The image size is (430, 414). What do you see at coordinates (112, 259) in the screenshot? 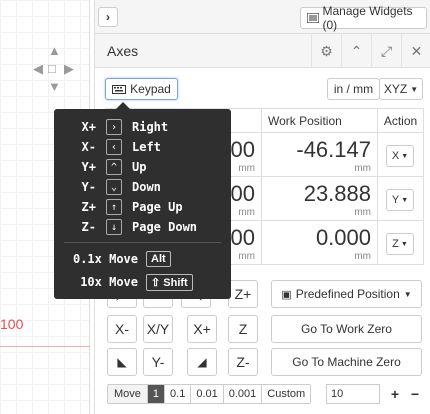
I see `modifier-row: 0.1x Move Alt` at bounding box center [112, 259].